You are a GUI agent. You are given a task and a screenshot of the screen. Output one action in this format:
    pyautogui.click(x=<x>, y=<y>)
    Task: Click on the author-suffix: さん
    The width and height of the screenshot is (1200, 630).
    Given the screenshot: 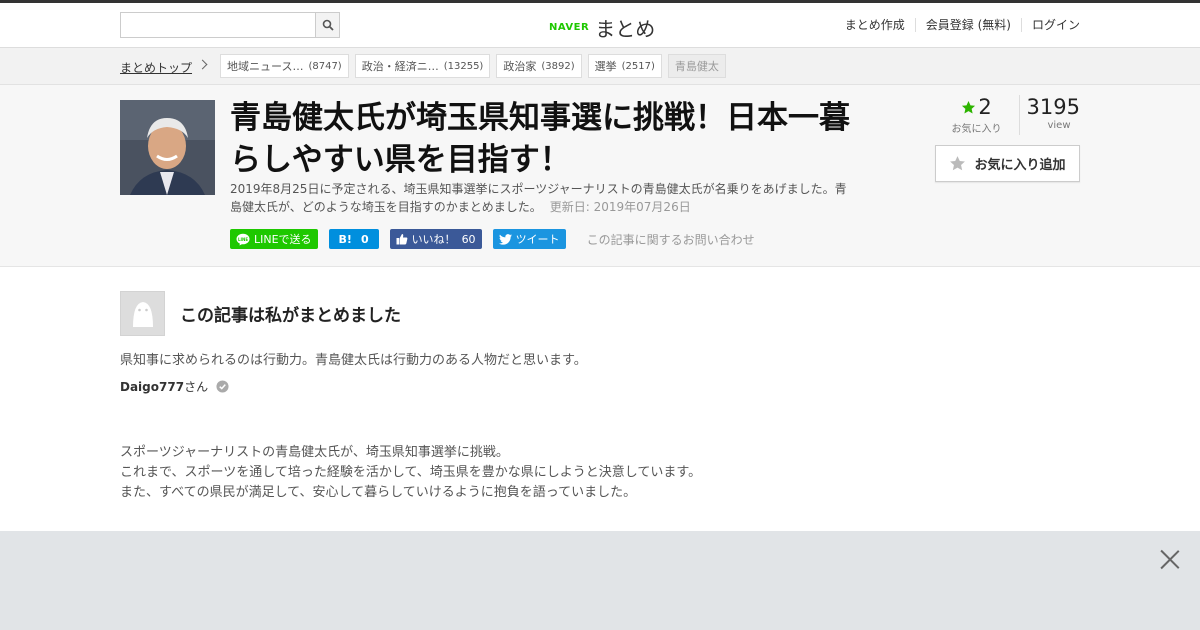 What is the action you would take?
    pyautogui.click(x=196, y=387)
    